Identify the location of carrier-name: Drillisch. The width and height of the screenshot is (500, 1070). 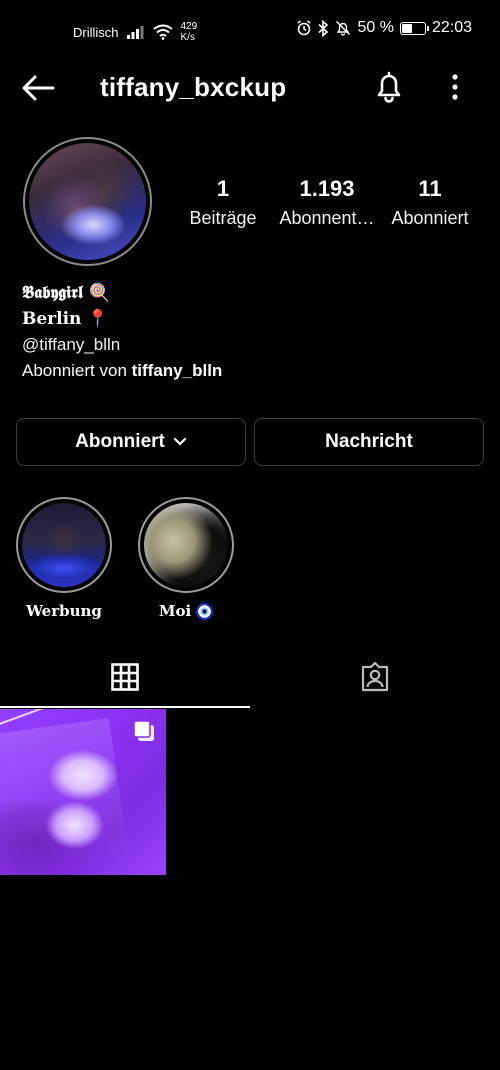
(96, 32).